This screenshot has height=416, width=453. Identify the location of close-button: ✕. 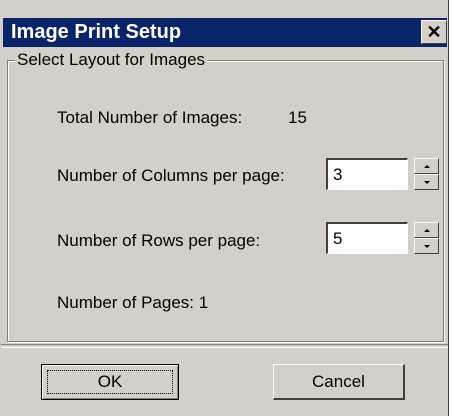
(434, 32).